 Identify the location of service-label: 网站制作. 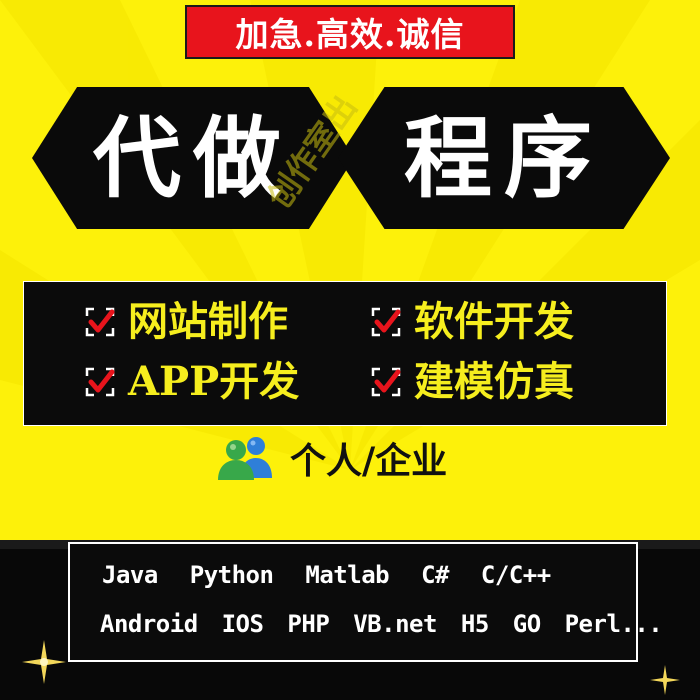
(208, 321).